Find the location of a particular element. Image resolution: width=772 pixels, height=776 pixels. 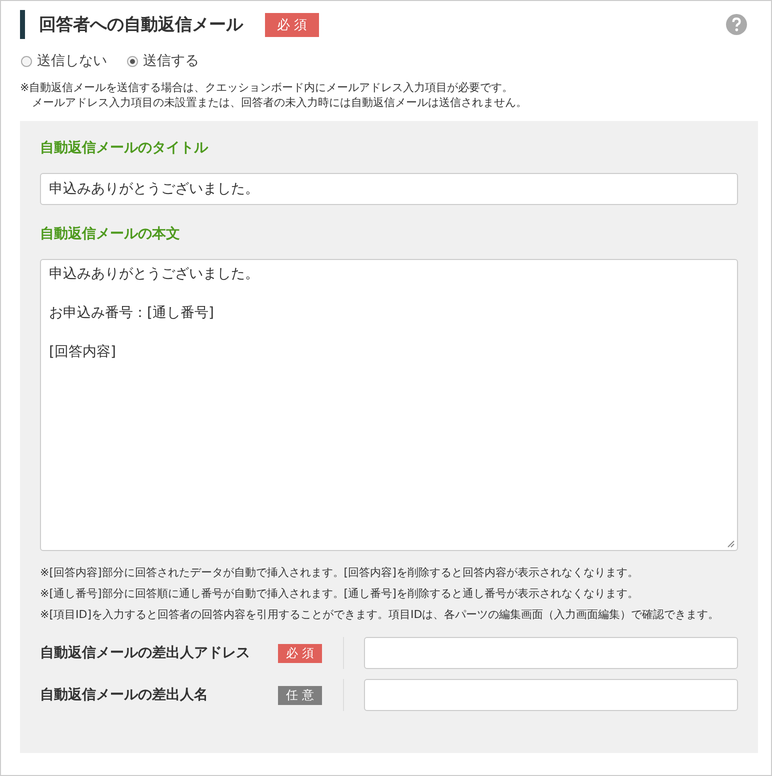

optional-badge: 任意 is located at coordinates (300, 695).